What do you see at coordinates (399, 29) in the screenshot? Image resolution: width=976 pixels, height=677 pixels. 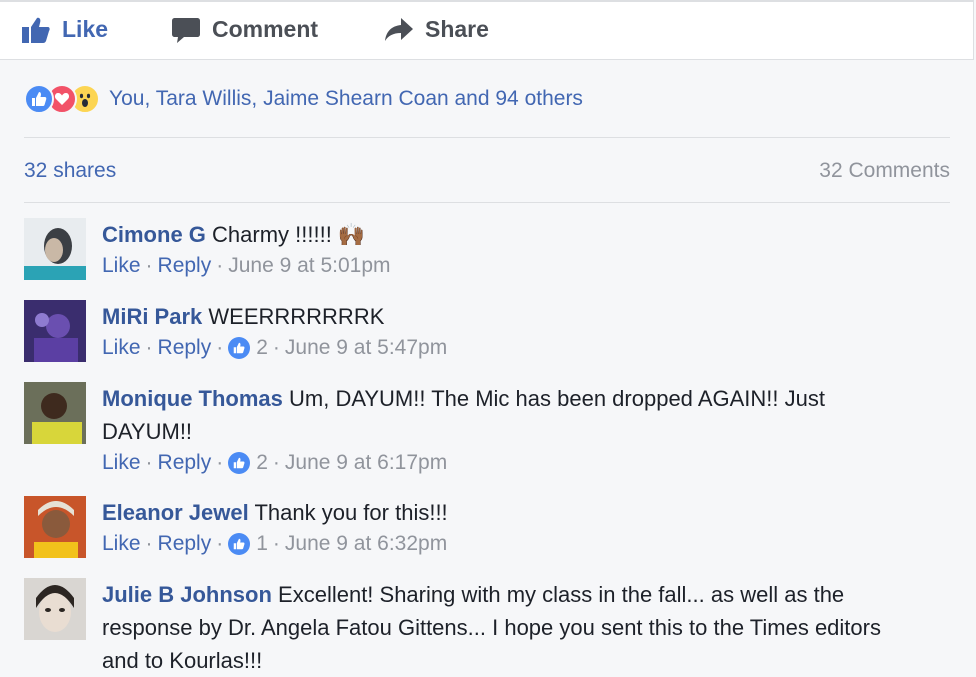 I see `share-arrow-icon` at bounding box center [399, 29].